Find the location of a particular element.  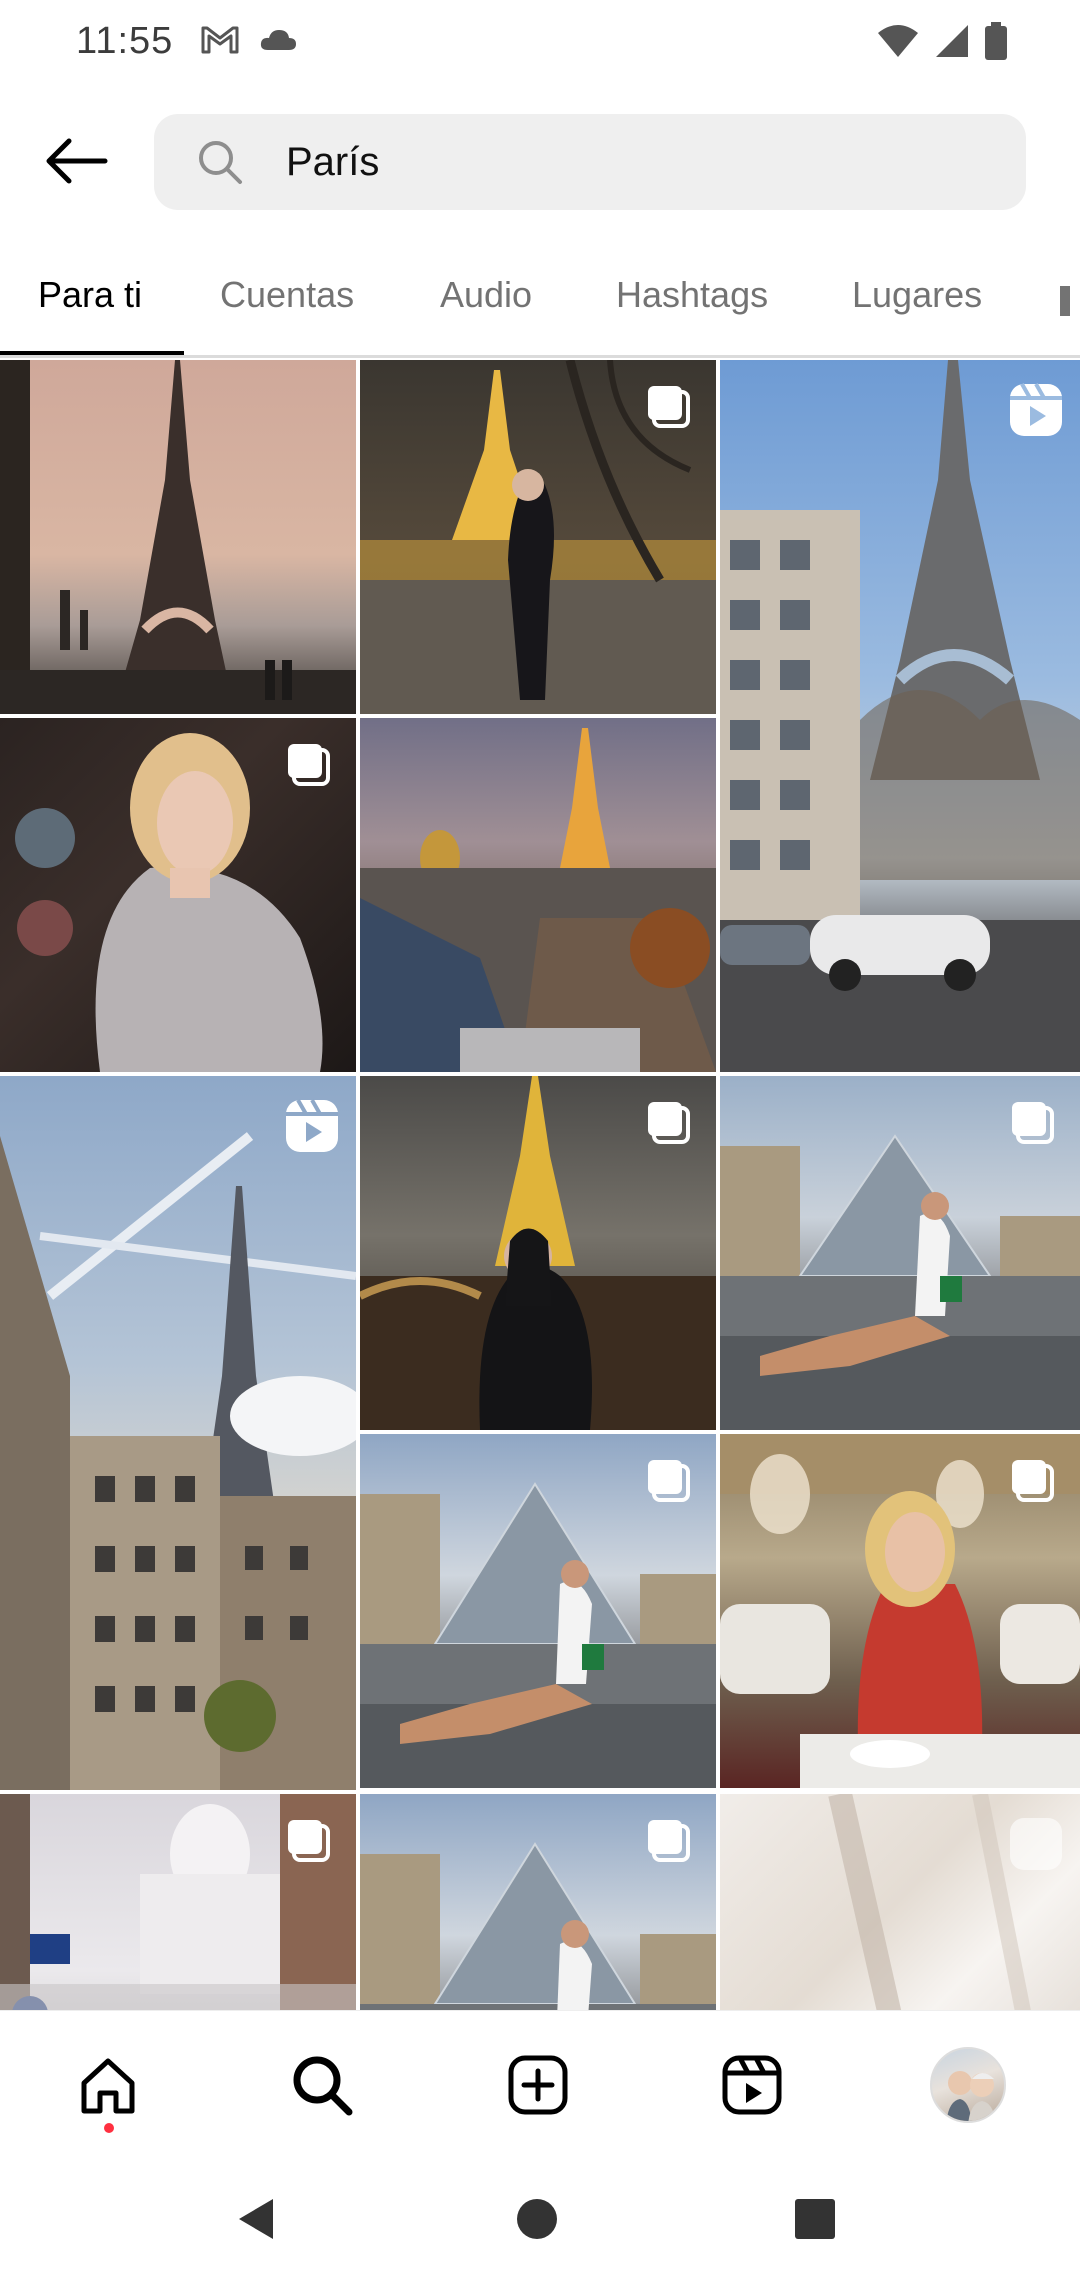

photo-eiffel-street is located at coordinates (900, 716).